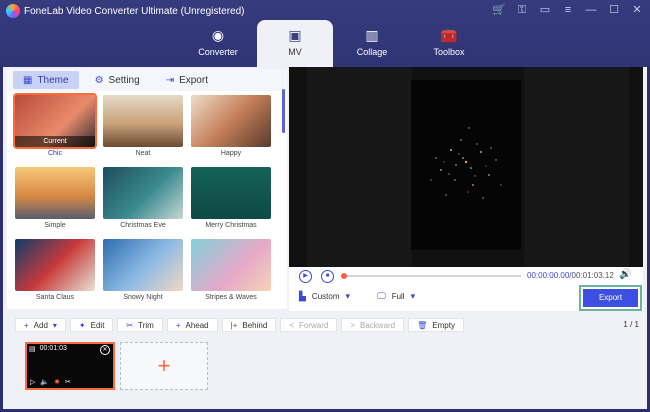 The width and height of the screenshot is (650, 412). What do you see at coordinates (327, 276) in the screenshot?
I see `stop-button: ■` at bounding box center [327, 276].